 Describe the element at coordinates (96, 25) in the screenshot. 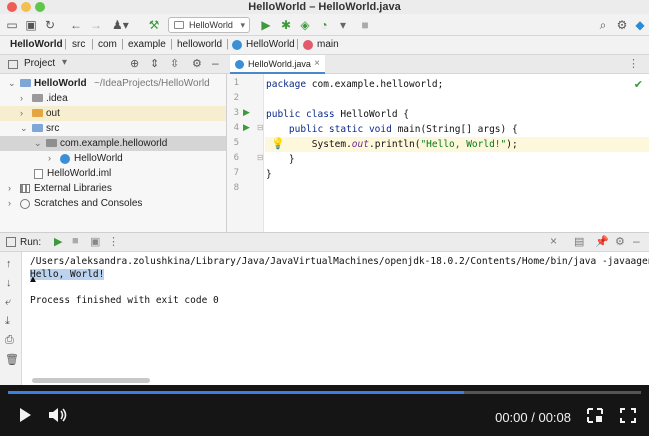

I see `forward-icon: →` at that location.